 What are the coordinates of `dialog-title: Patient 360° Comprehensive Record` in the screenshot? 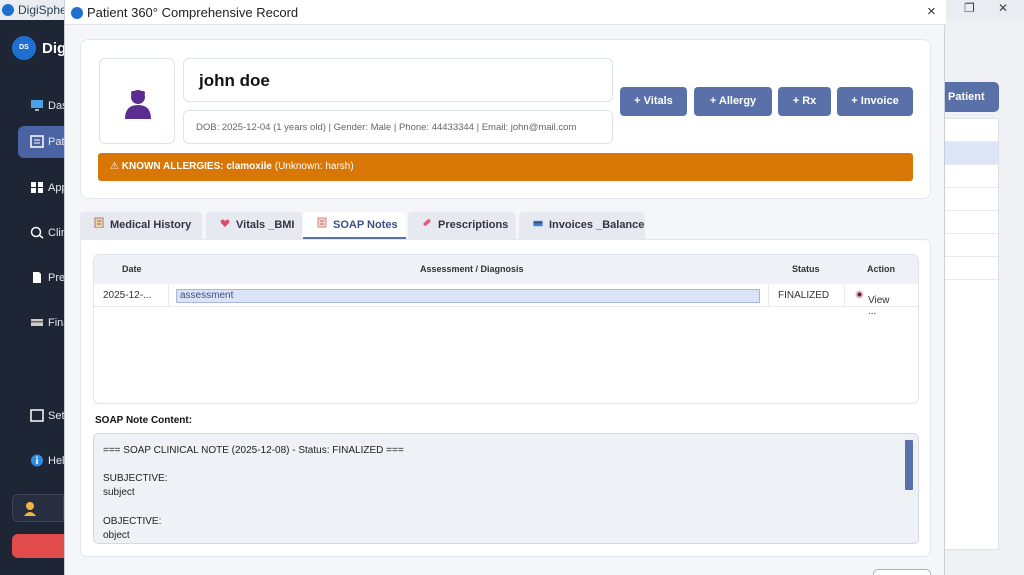 It's located at (193, 12).